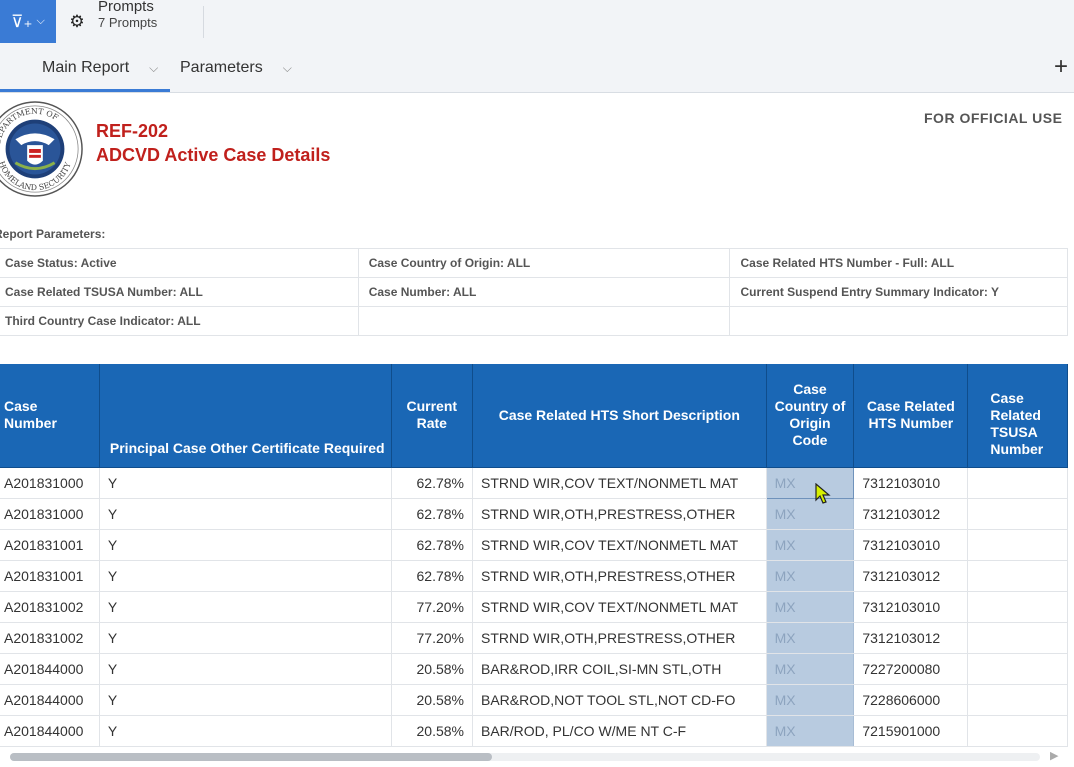 Image resolution: width=1074 pixels, height=767 pixels. Describe the element at coordinates (100, 68) in the screenshot. I see `tab-main-report: Main Report ⌵` at that location.